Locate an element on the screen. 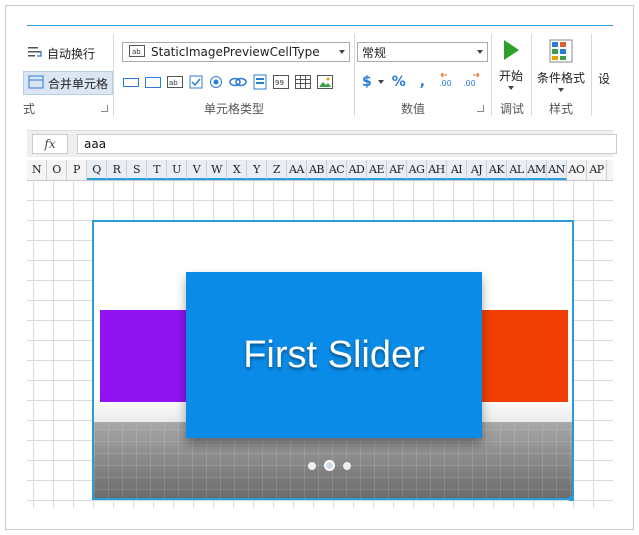 The height and width of the screenshot is (535, 639). conditional-format-icon is located at coordinates (561, 52).